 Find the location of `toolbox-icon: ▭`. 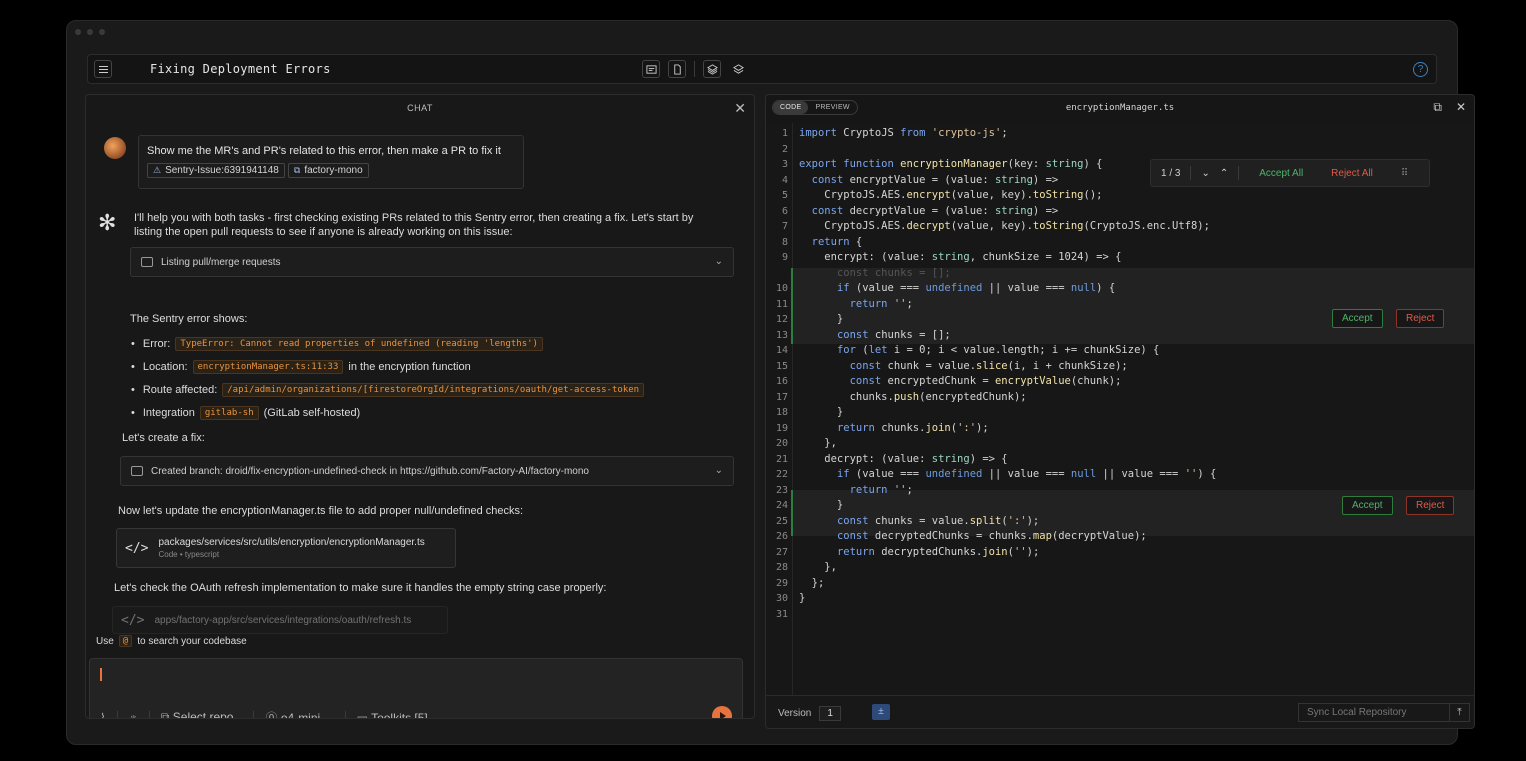

toolbox-icon: ▭ is located at coordinates (362, 714).